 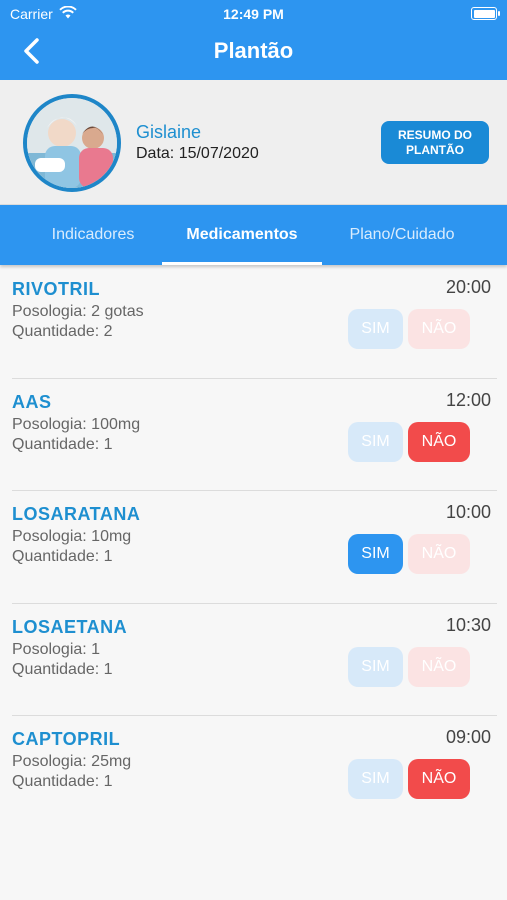 I want to click on tab-label: Medicamentos, so click(x=242, y=234).